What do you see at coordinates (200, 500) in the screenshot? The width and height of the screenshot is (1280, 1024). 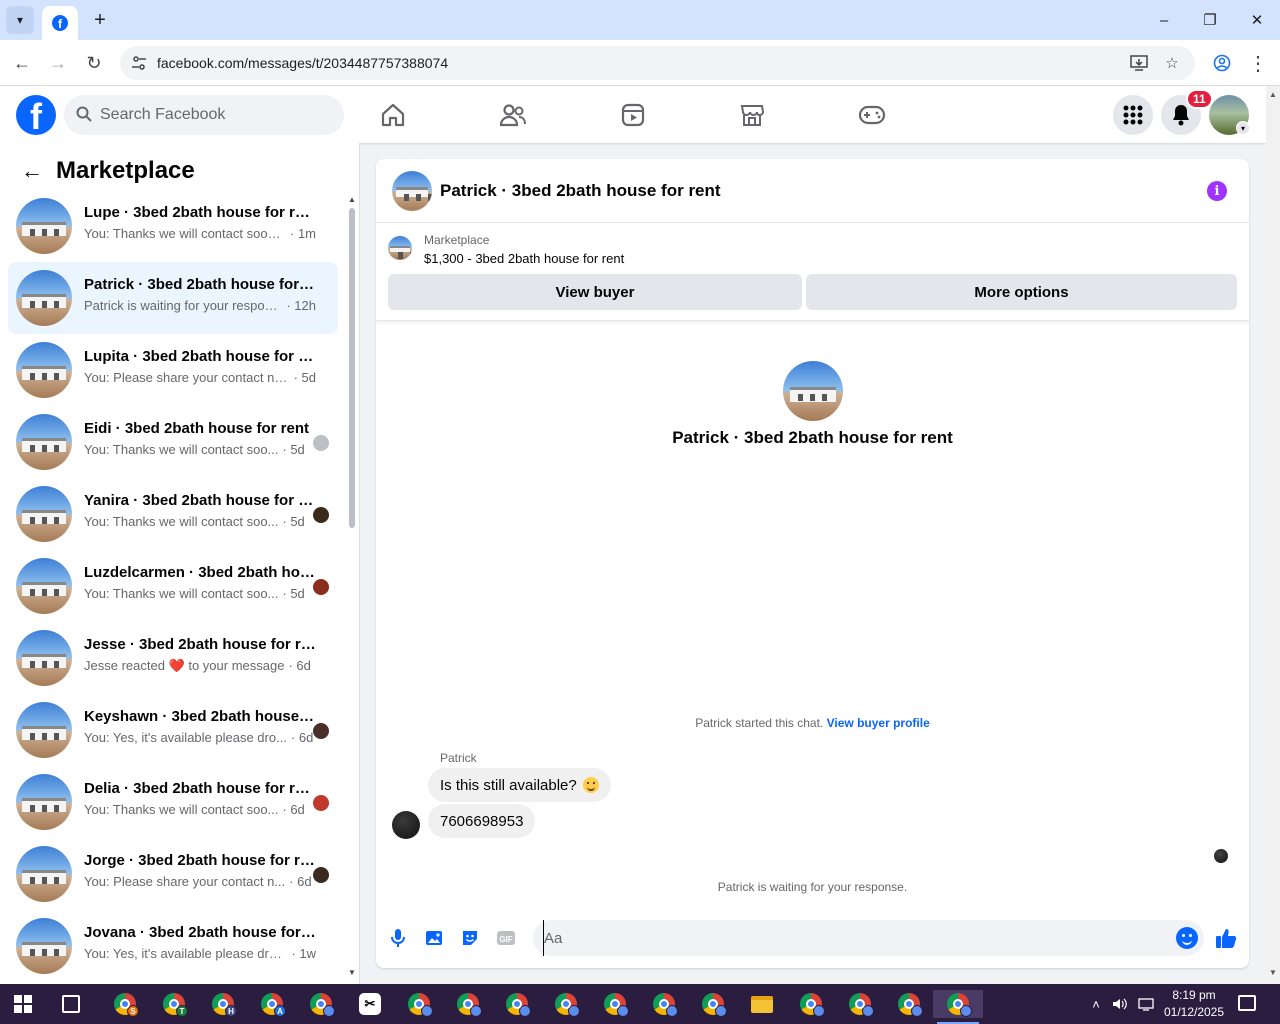 I see `conversation-name: Yanira · 3bed 2bath house for rent` at bounding box center [200, 500].